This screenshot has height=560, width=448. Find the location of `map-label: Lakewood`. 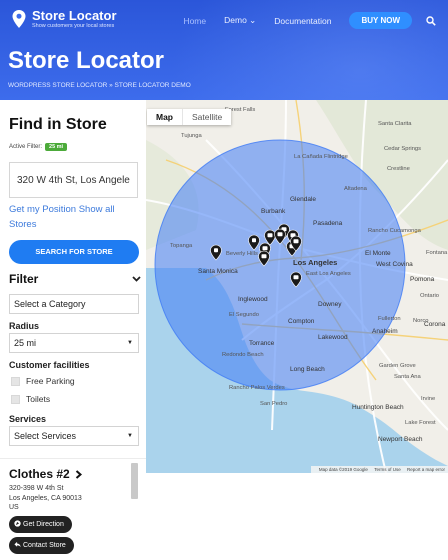

map-label: Lakewood is located at coordinates (333, 337).